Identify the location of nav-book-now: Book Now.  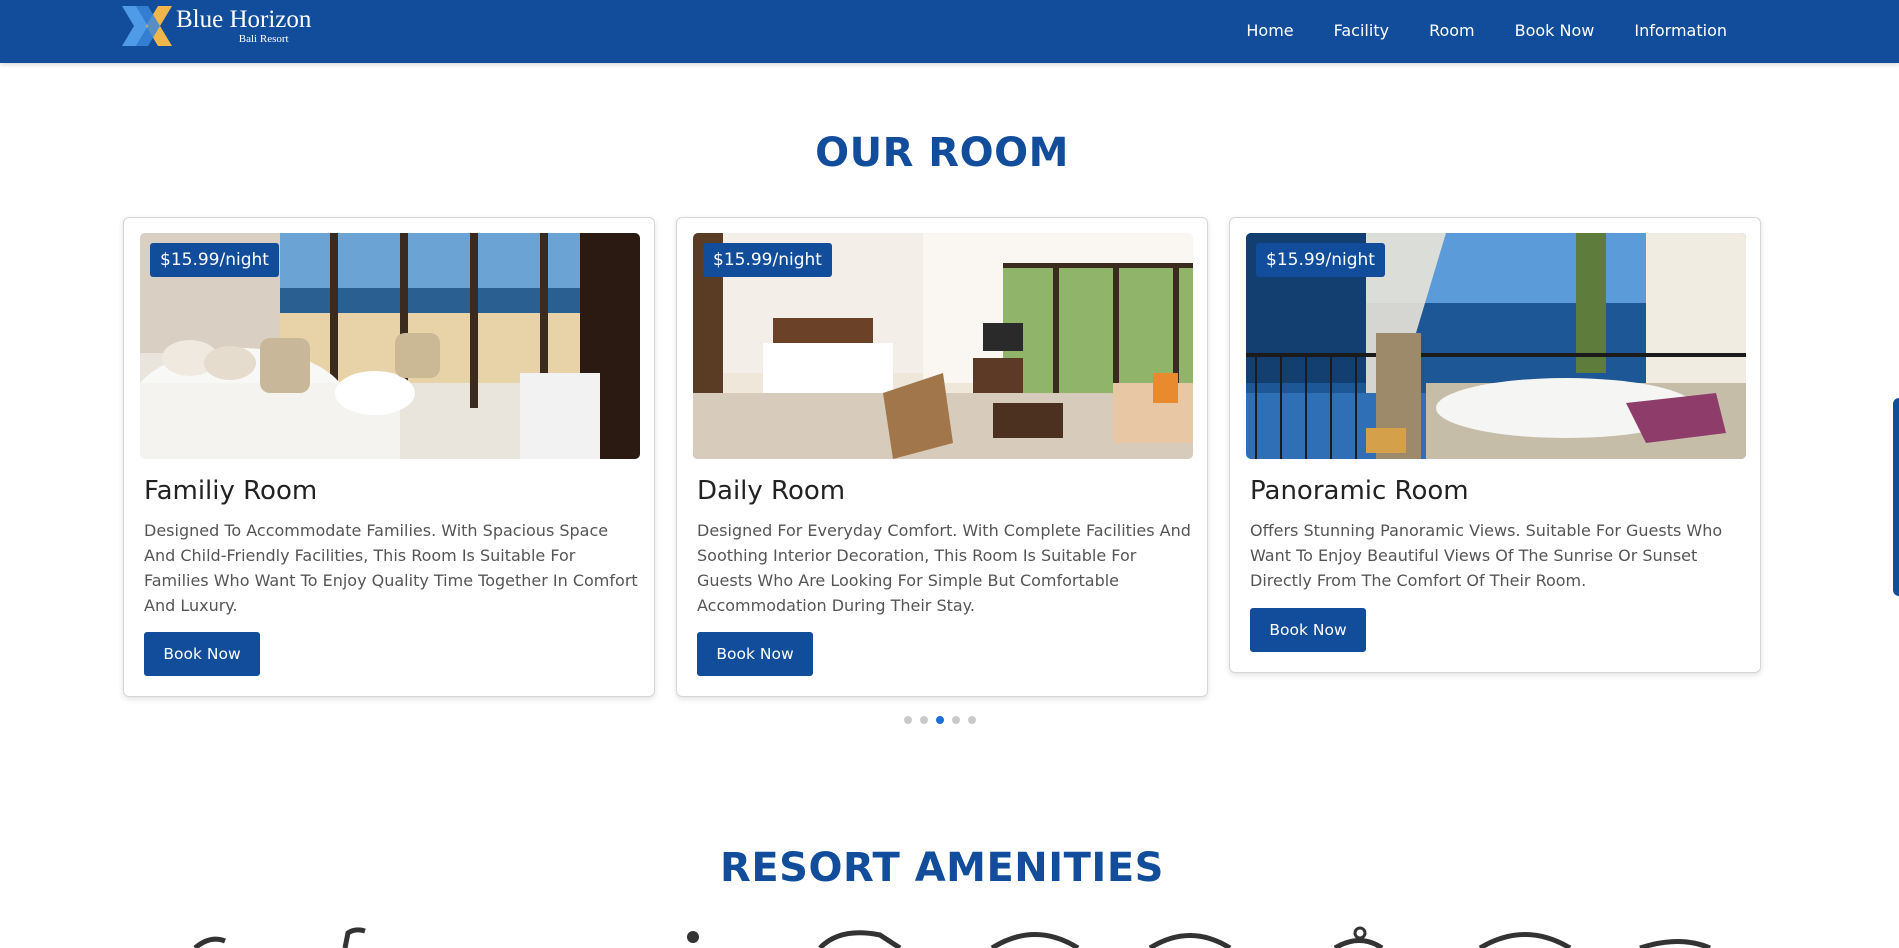
(1555, 30).